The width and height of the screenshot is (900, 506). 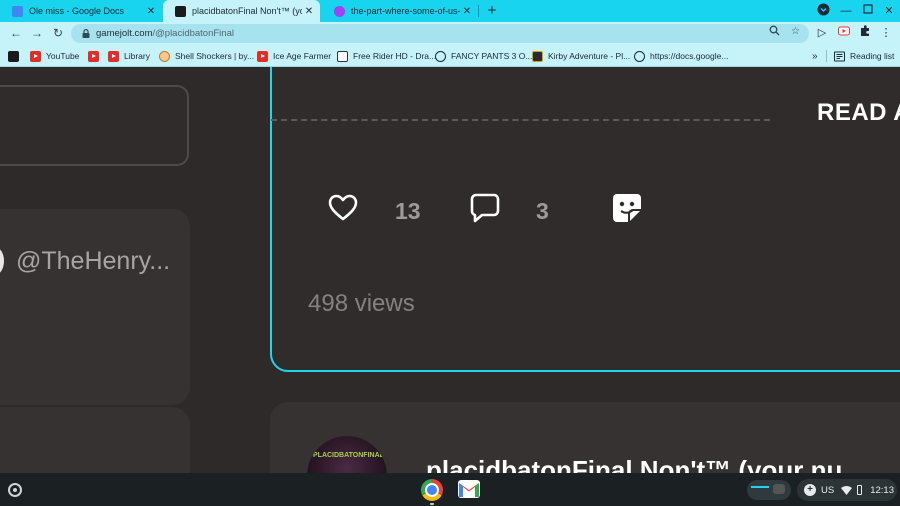 I want to click on running-indicator, so click(x=432, y=504).